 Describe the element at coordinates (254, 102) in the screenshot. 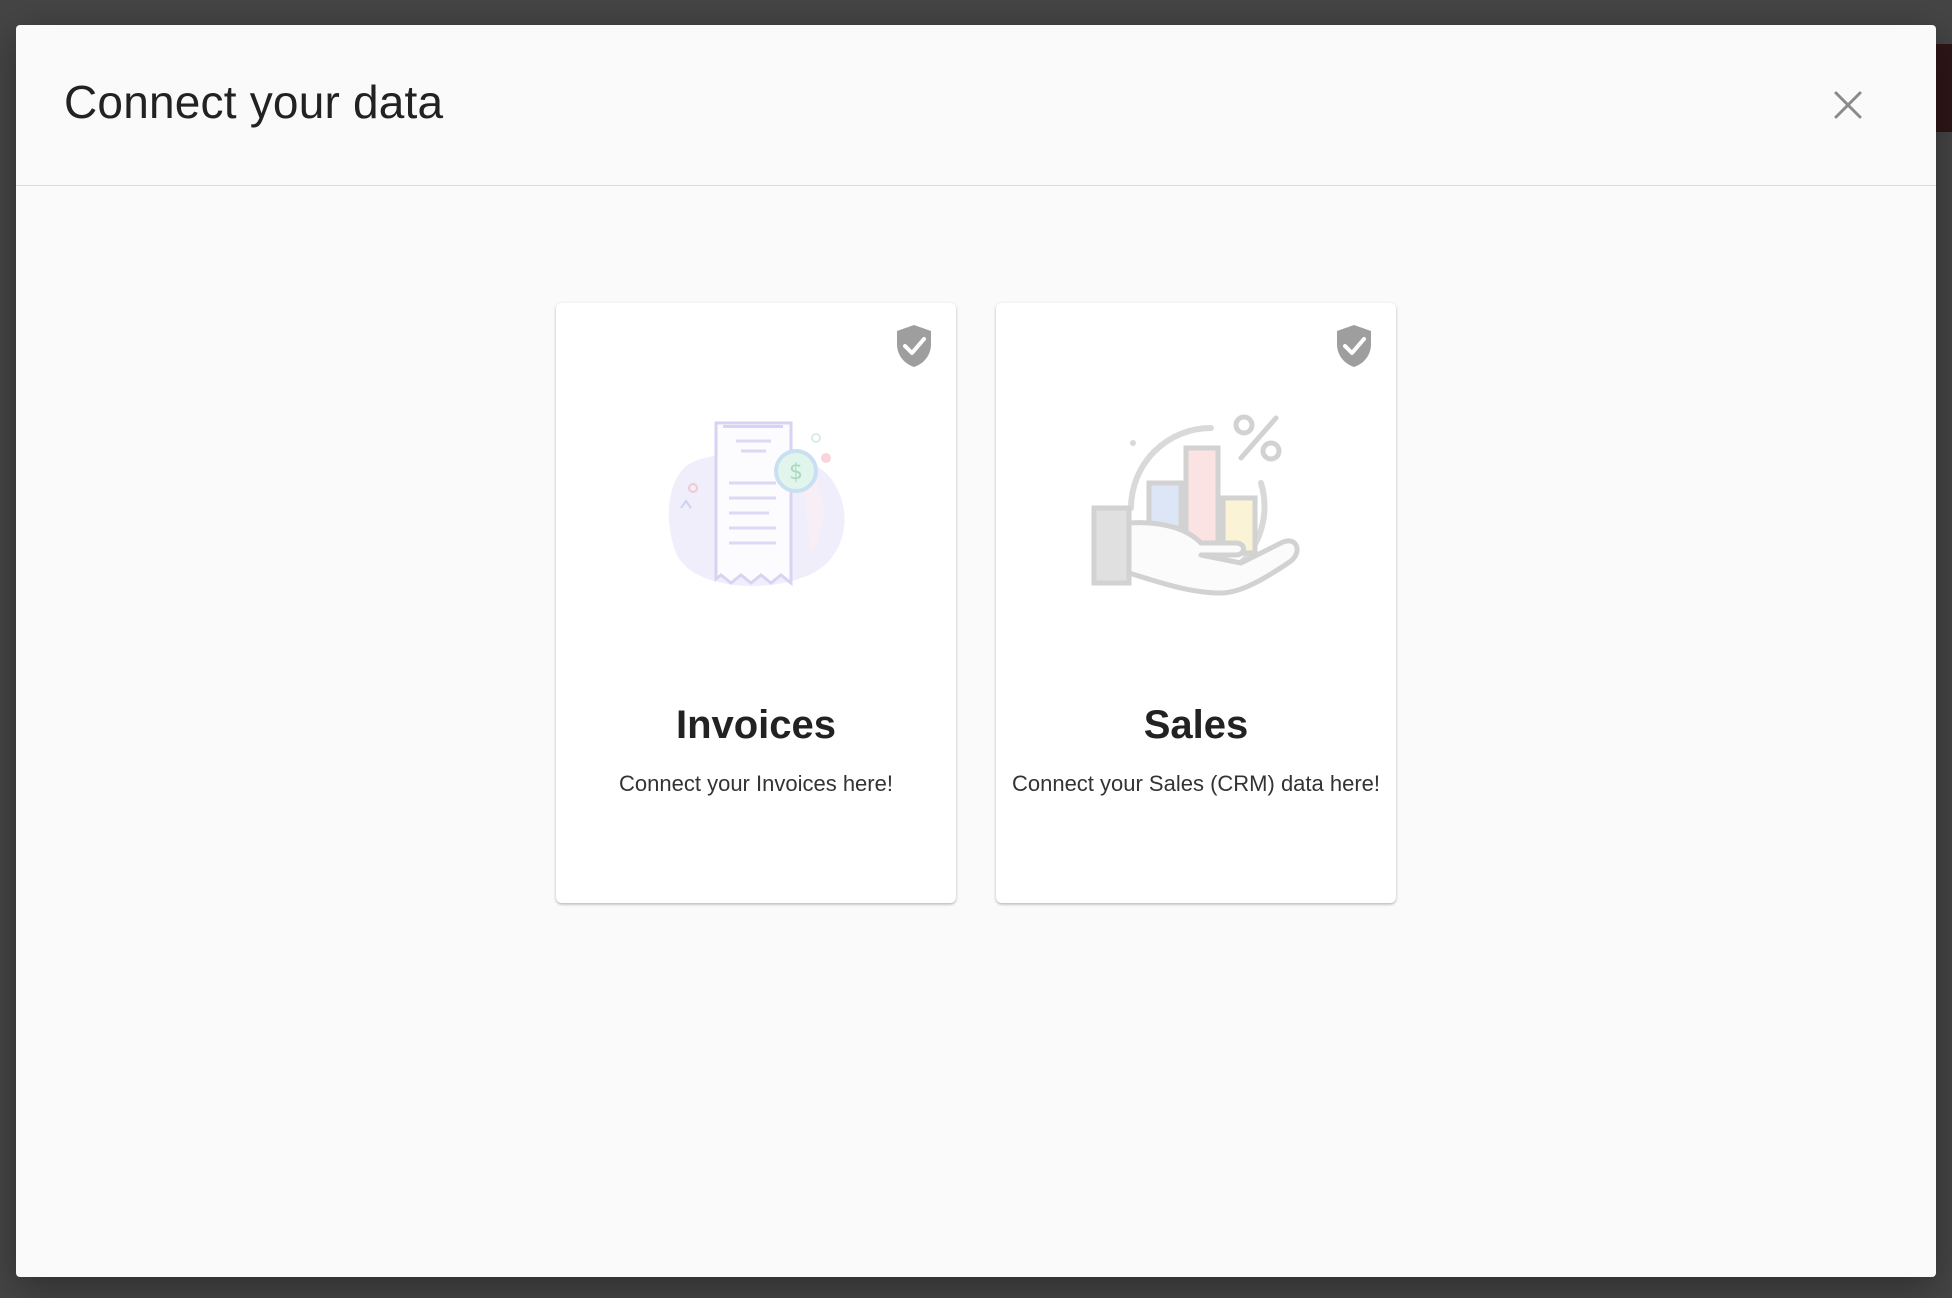

I see `dialog-title: Connect your data` at that location.